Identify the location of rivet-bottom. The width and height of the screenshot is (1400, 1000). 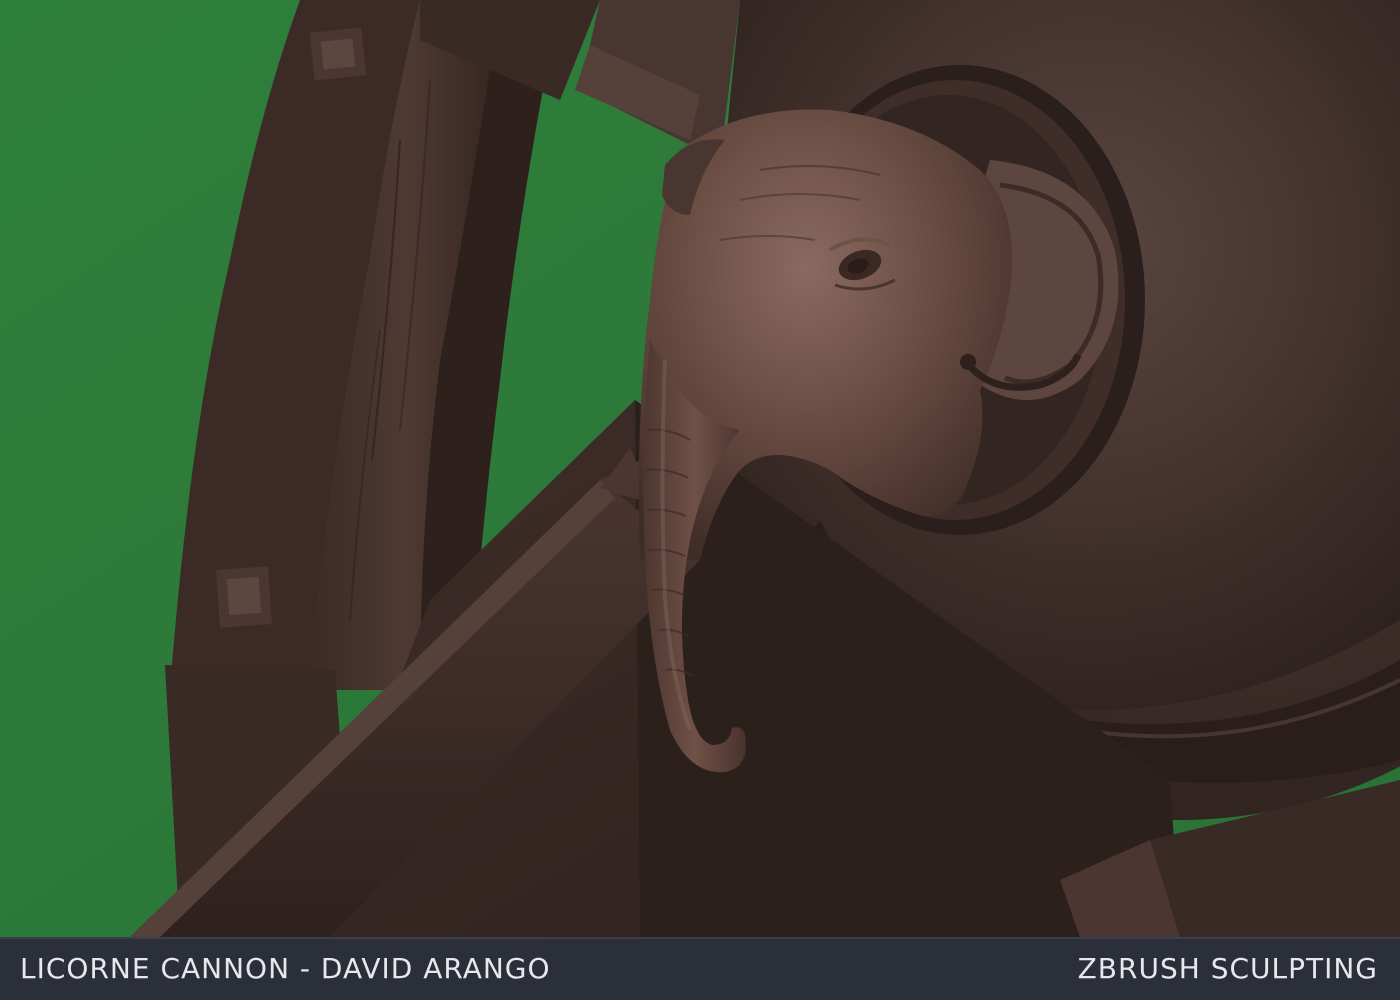
(244, 597).